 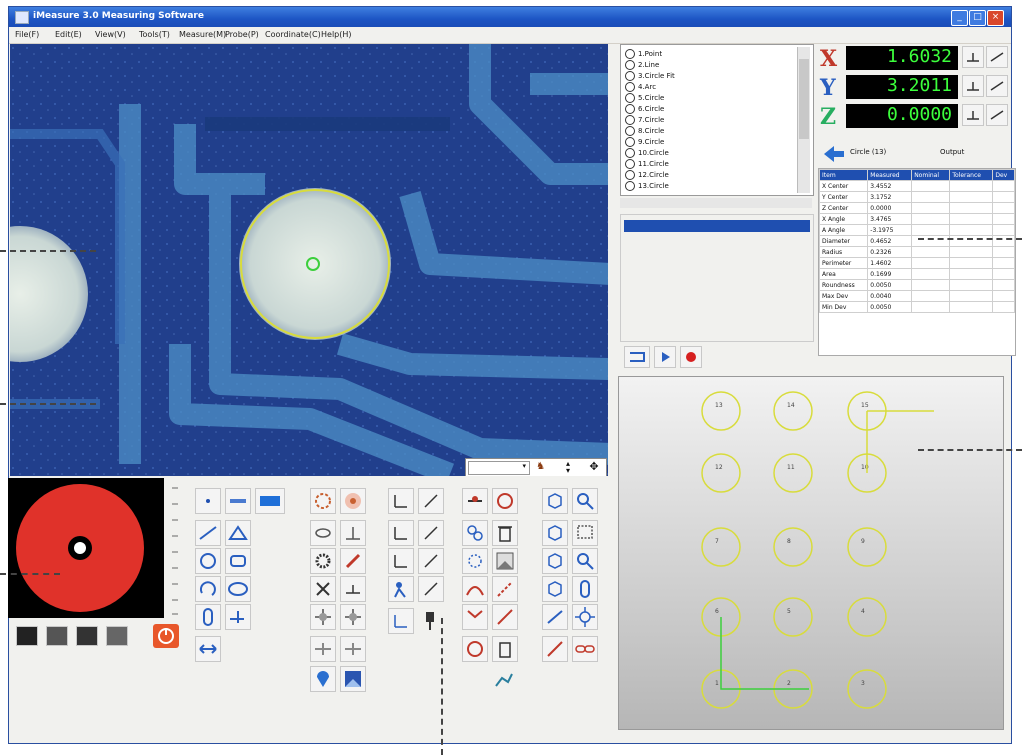 What do you see at coordinates (710, 109) in the screenshot?
I see `tree-item: 6.Circle` at bounding box center [710, 109].